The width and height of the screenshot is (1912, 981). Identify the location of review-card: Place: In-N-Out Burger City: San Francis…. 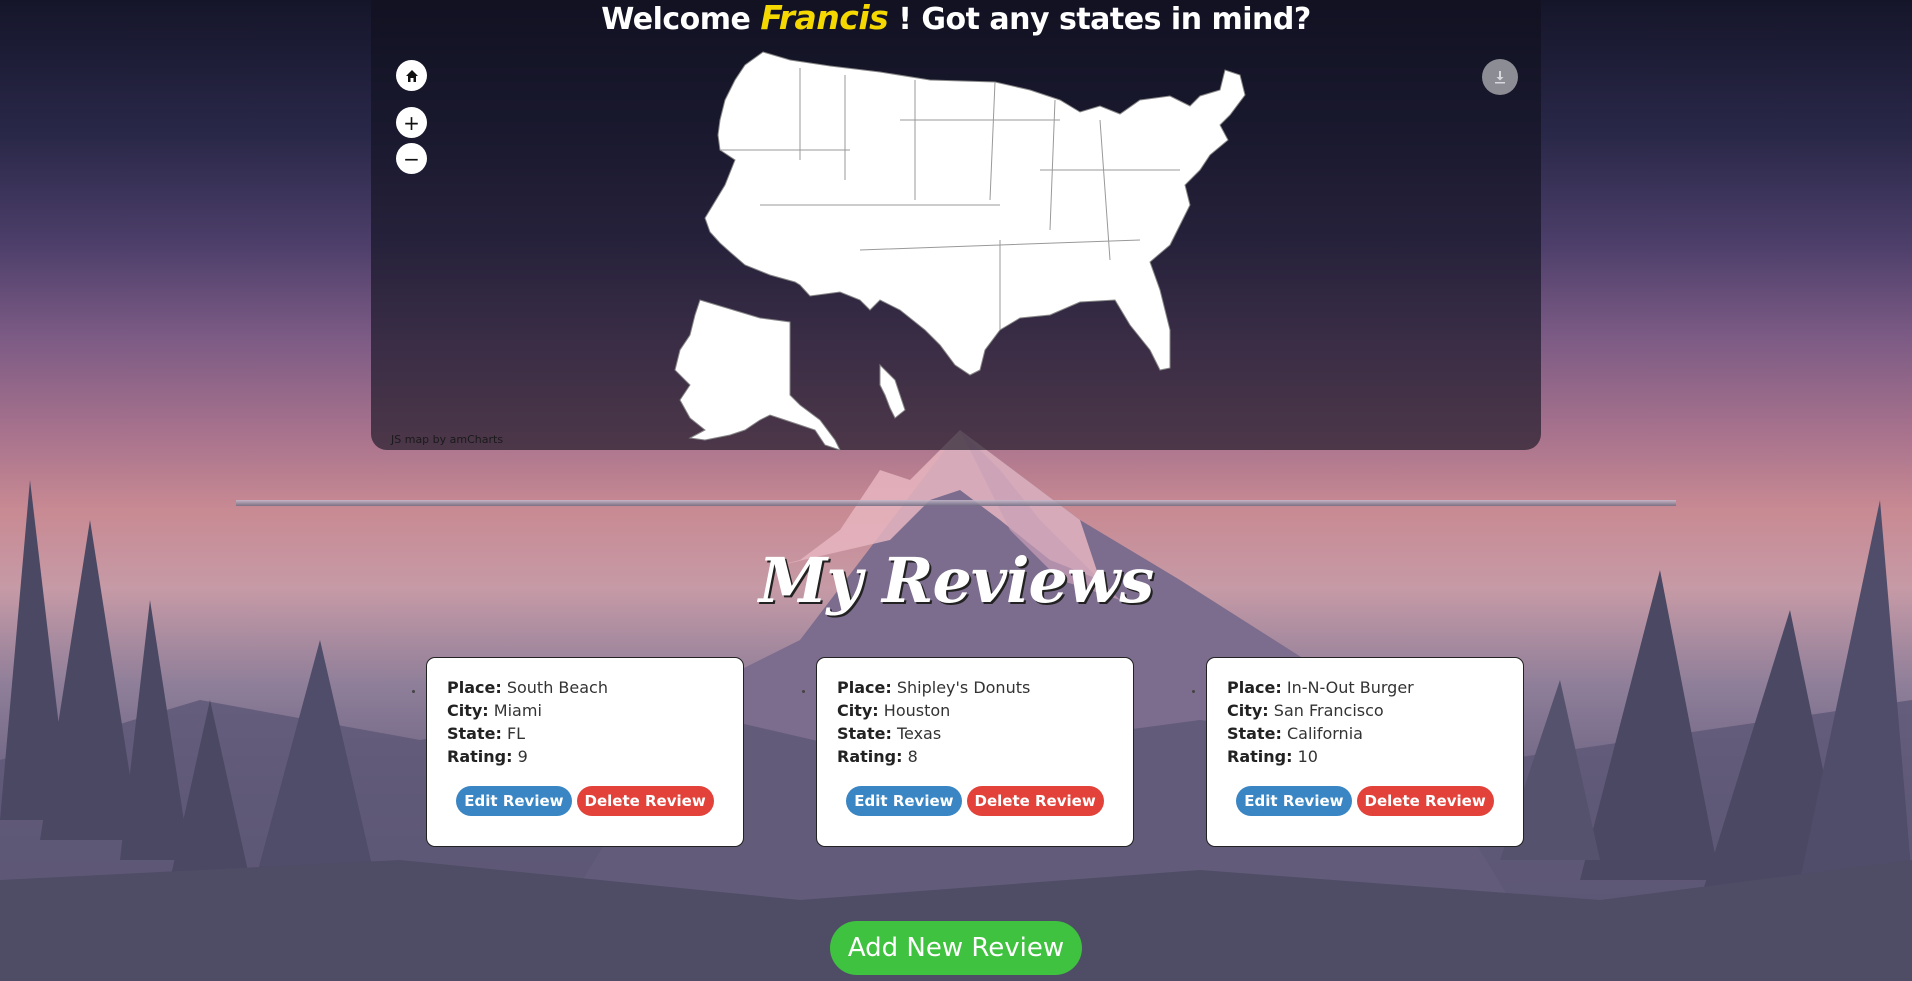
(1365, 752).